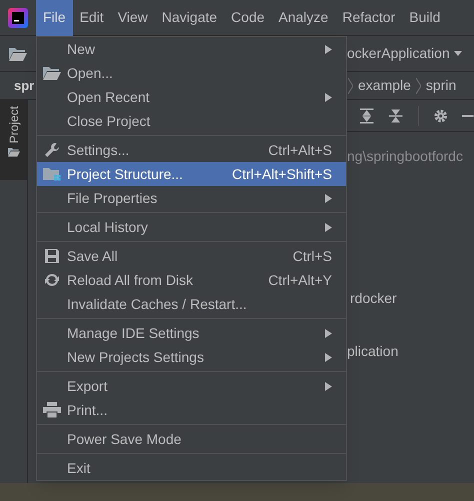 The image size is (474, 501). What do you see at coordinates (300, 150) in the screenshot?
I see `shortcut-label: Ctrl+Alt+S` at bounding box center [300, 150].